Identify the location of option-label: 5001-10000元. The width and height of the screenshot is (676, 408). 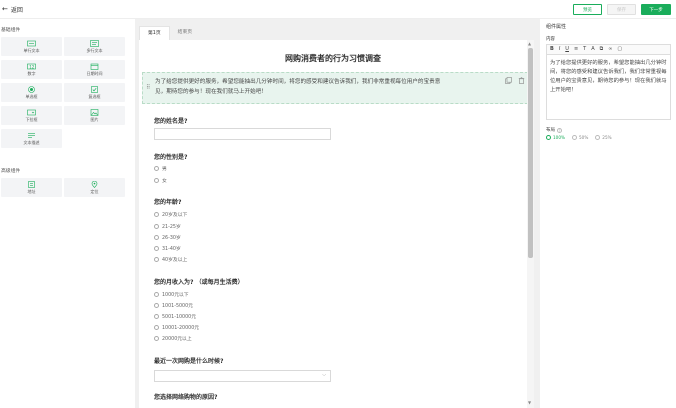
(179, 317).